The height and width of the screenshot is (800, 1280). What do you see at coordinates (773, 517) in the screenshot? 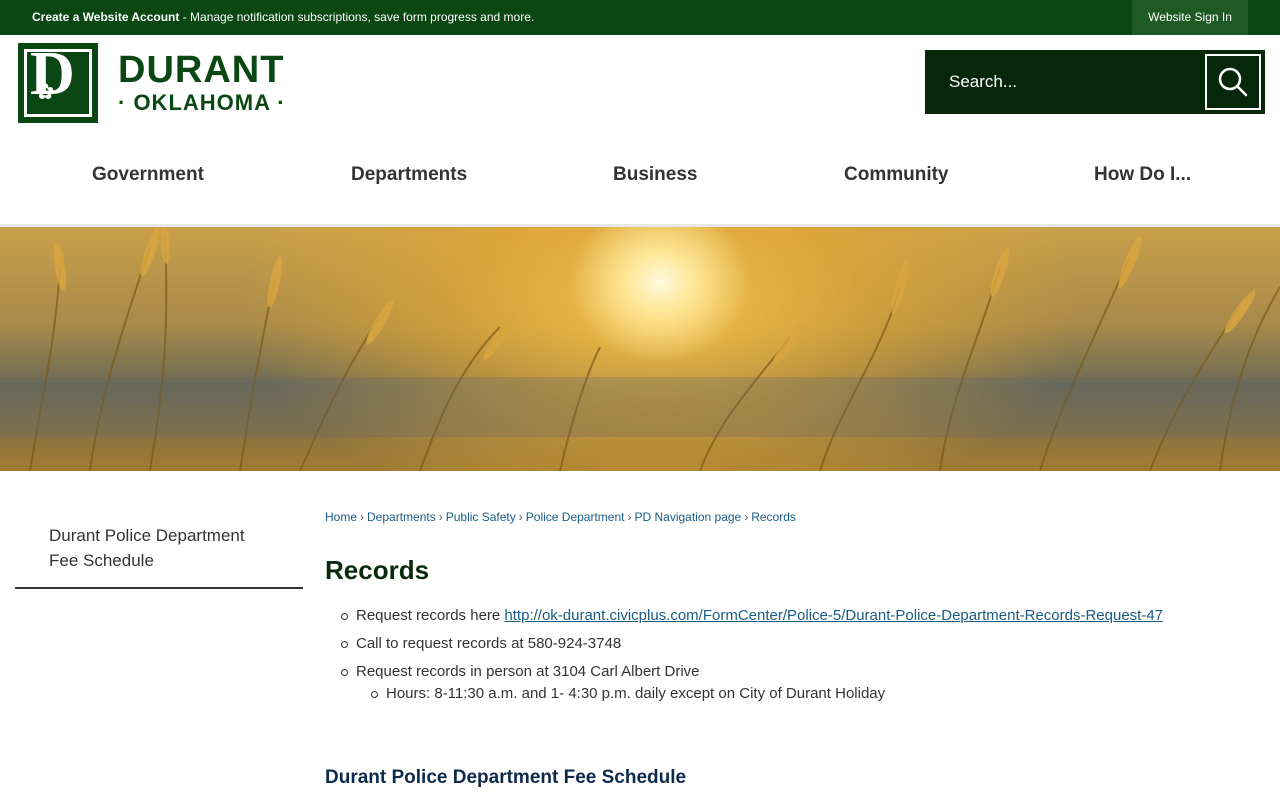
I see `breadcrumb-records: Records` at bounding box center [773, 517].